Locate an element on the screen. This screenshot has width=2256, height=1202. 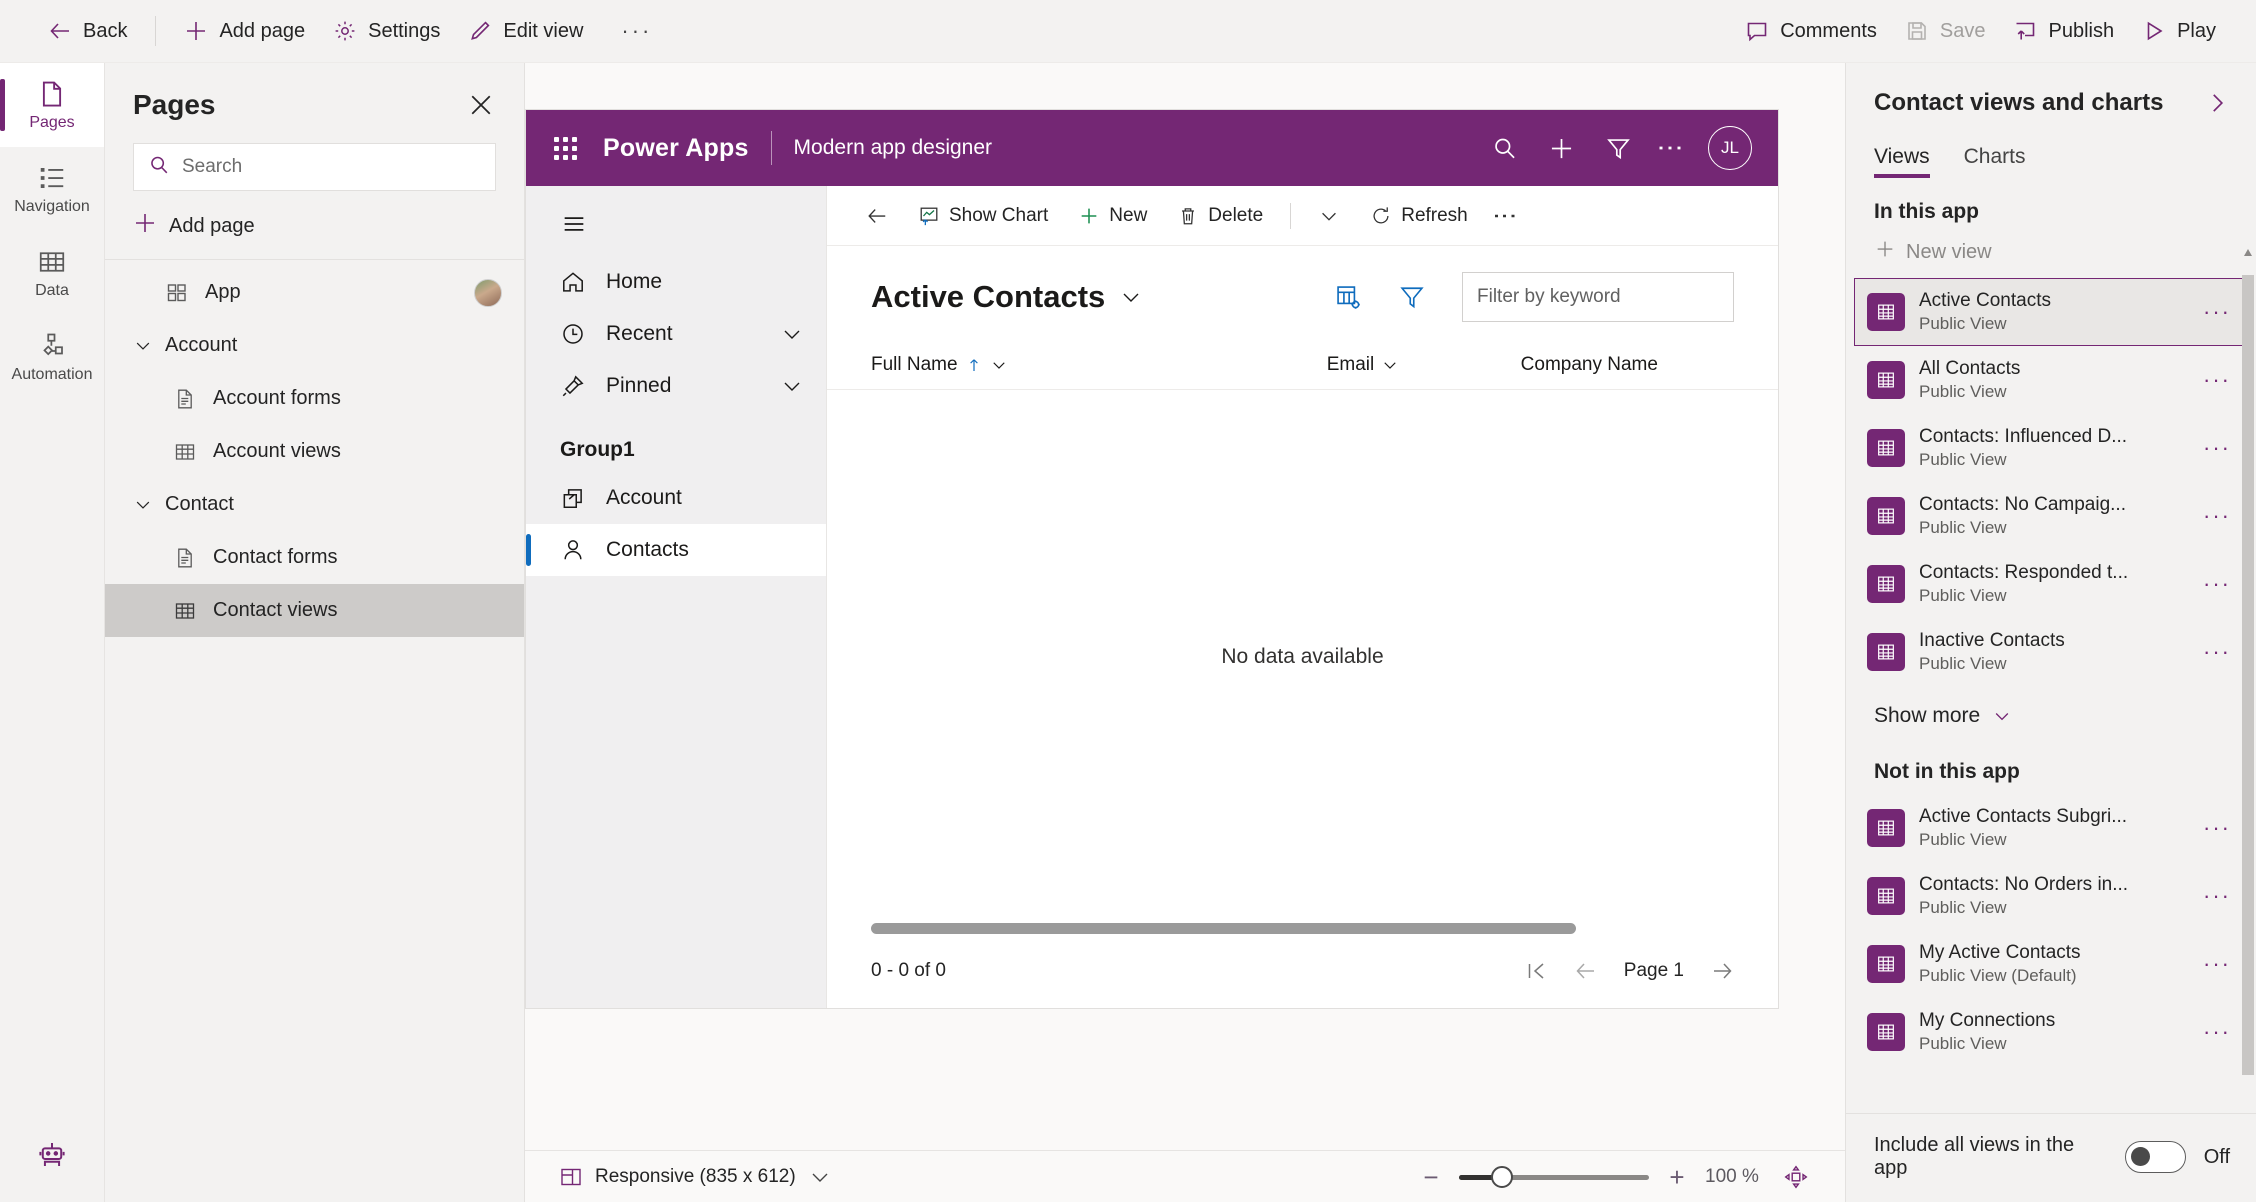
filter-keyword-box is located at coordinates (1598, 297).